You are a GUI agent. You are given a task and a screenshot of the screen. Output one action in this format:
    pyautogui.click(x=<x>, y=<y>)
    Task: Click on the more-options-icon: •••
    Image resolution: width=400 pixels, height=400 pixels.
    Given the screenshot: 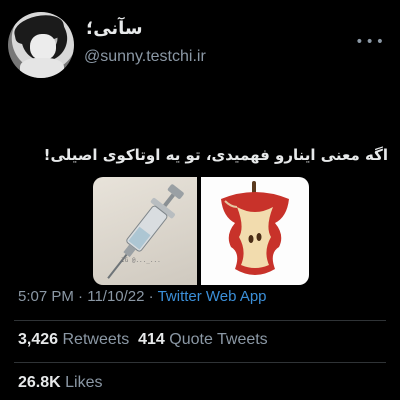 What is the action you would take?
    pyautogui.click(x=370, y=42)
    